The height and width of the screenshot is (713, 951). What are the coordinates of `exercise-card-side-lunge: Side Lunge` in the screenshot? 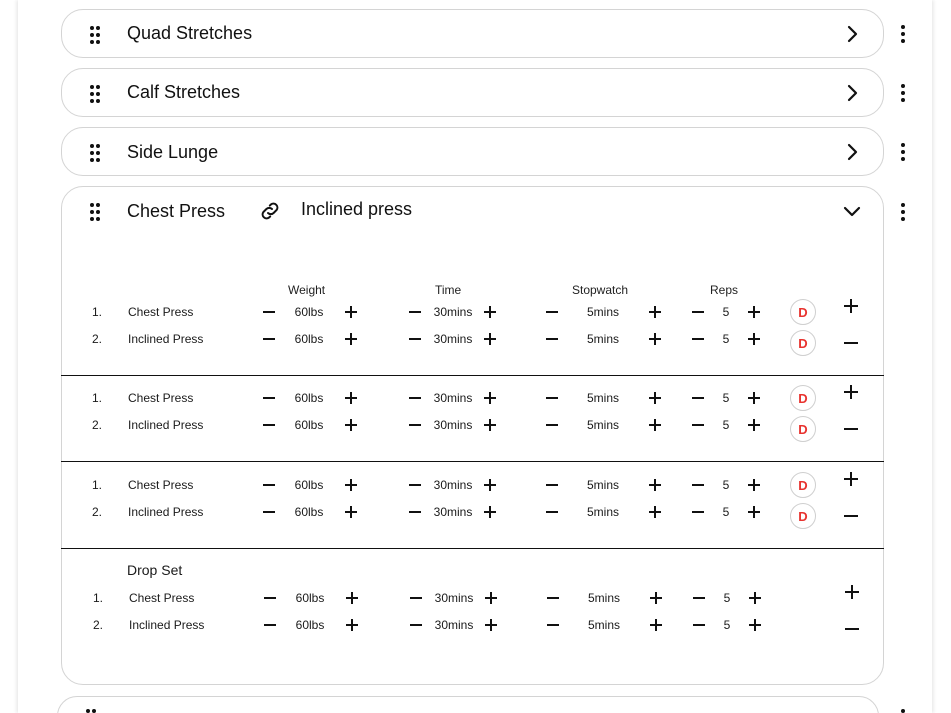 It's located at (472, 151).